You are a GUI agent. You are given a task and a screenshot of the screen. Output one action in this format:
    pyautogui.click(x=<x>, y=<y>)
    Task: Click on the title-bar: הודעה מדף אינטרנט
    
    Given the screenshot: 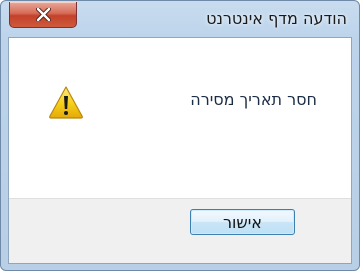 What is the action you would take?
    pyautogui.click(x=180, y=19)
    